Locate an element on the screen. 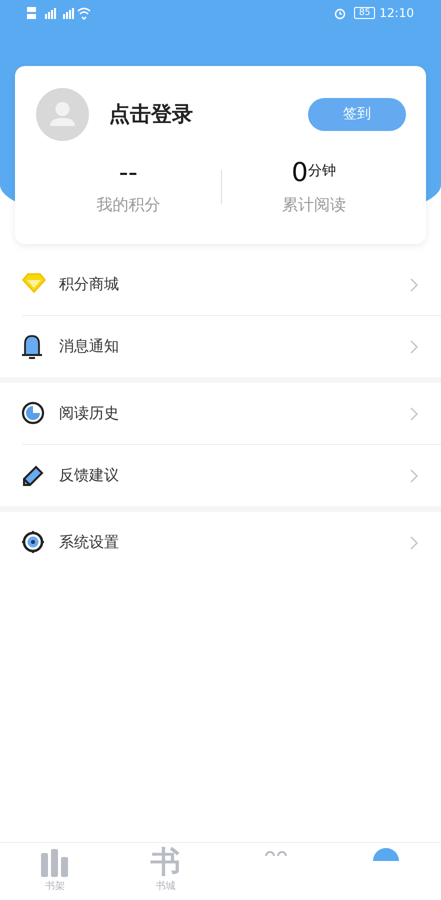 Image resolution: width=441 pixels, height=900 pixels. menu-item: 系统设置 is located at coordinates (220, 542).